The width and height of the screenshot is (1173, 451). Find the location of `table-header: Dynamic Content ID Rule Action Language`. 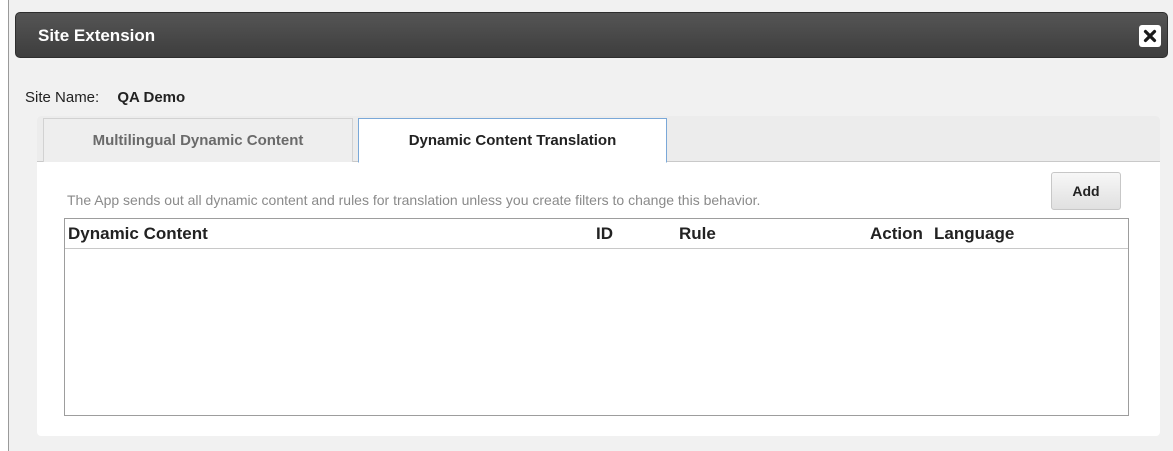

table-header: Dynamic Content ID Rule Action Language is located at coordinates (596, 234).